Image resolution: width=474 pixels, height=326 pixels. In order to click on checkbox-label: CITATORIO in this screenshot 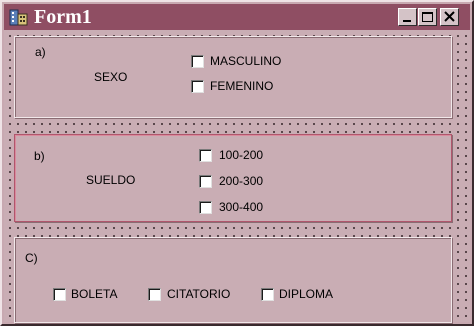, I will do `click(198, 294)`.